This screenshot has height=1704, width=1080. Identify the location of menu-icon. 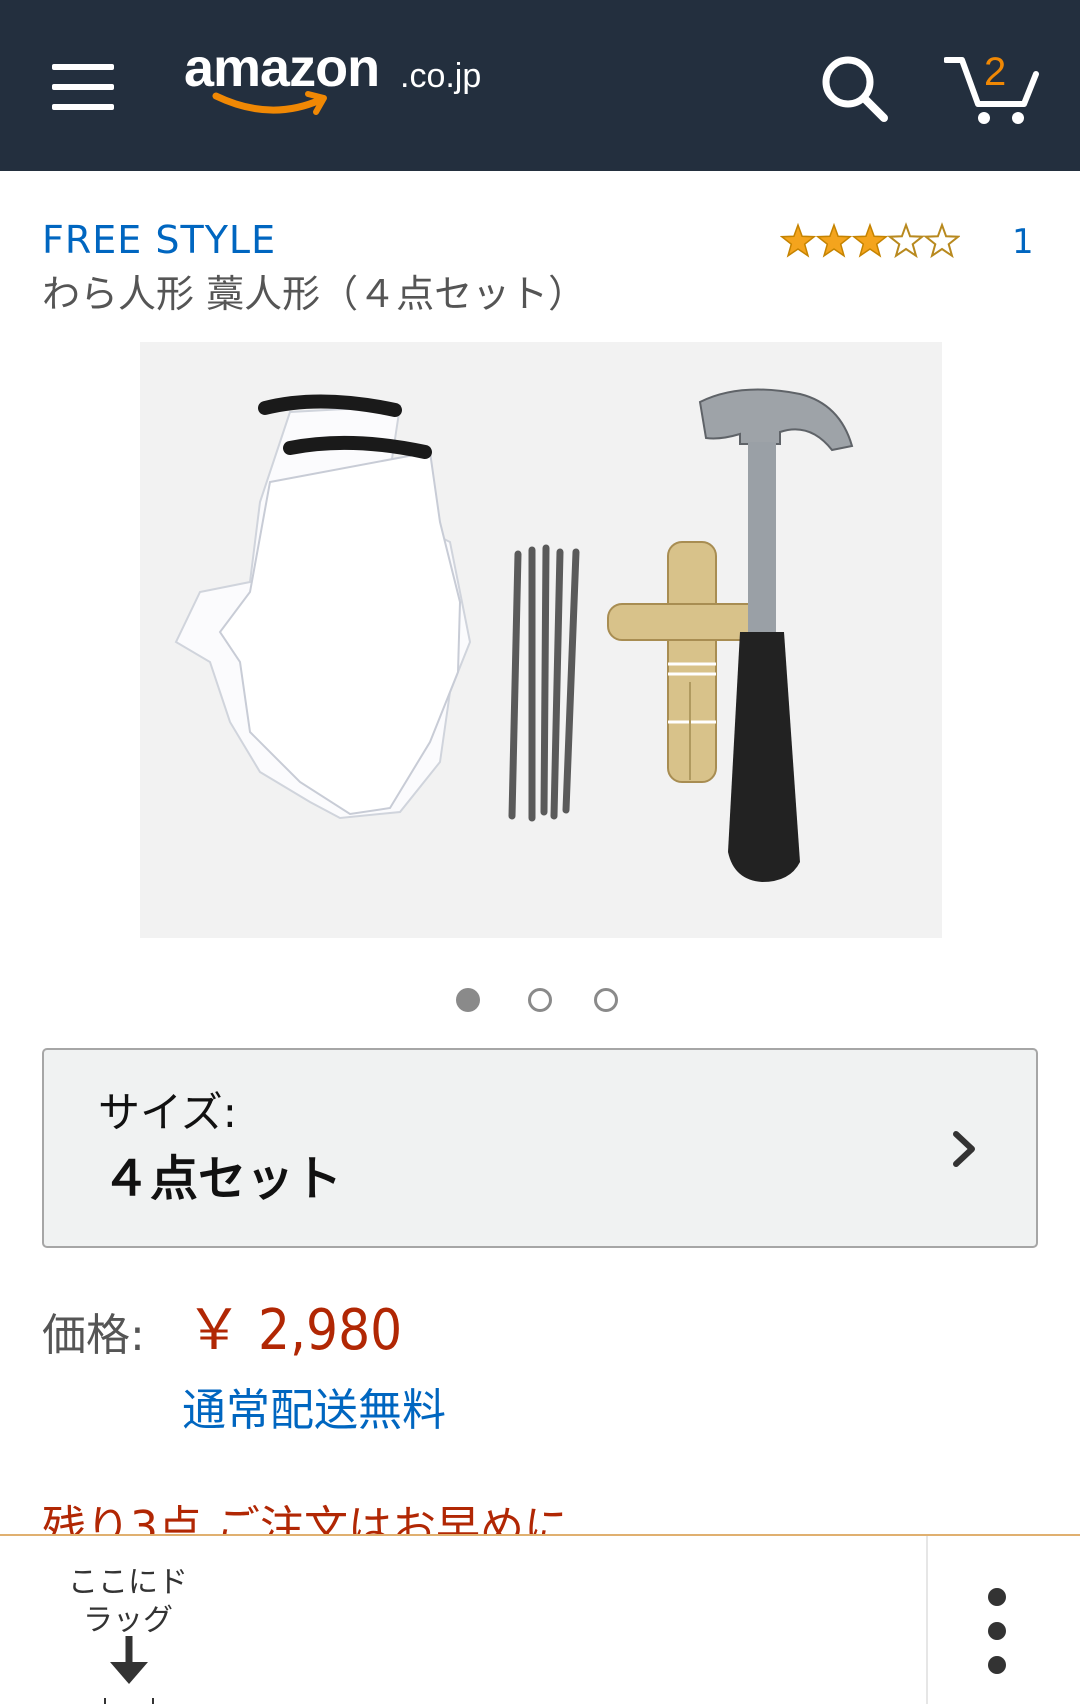
(83, 87).